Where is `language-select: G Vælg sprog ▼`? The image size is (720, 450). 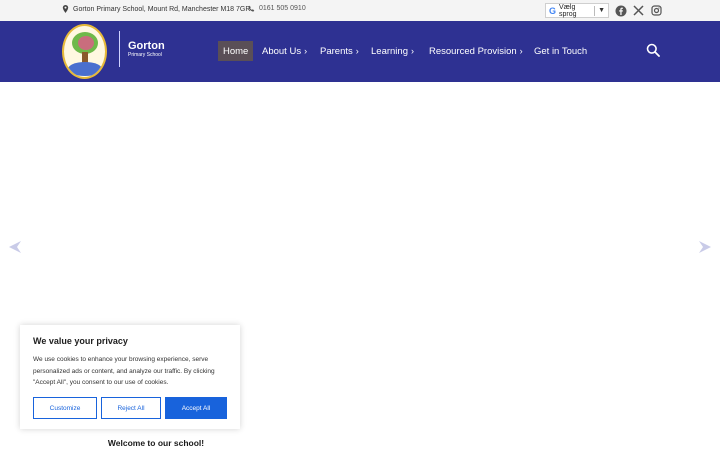
language-select: G Vælg sprog ▼ is located at coordinates (577, 10).